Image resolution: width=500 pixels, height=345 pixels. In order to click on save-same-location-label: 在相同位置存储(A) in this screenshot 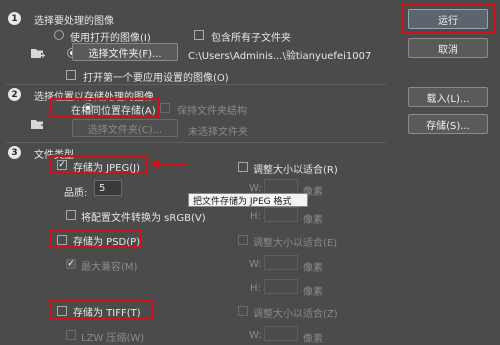, I will do `click(113, 111)`.